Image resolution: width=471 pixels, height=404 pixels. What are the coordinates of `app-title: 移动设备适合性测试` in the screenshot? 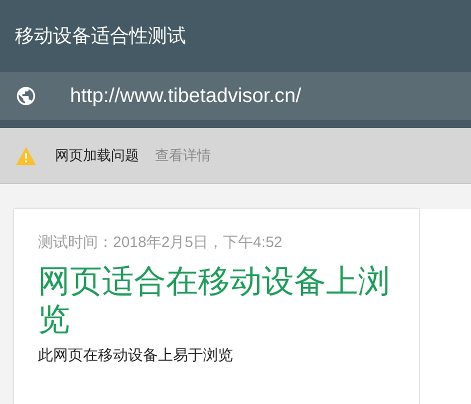 It's located at (100, 37).